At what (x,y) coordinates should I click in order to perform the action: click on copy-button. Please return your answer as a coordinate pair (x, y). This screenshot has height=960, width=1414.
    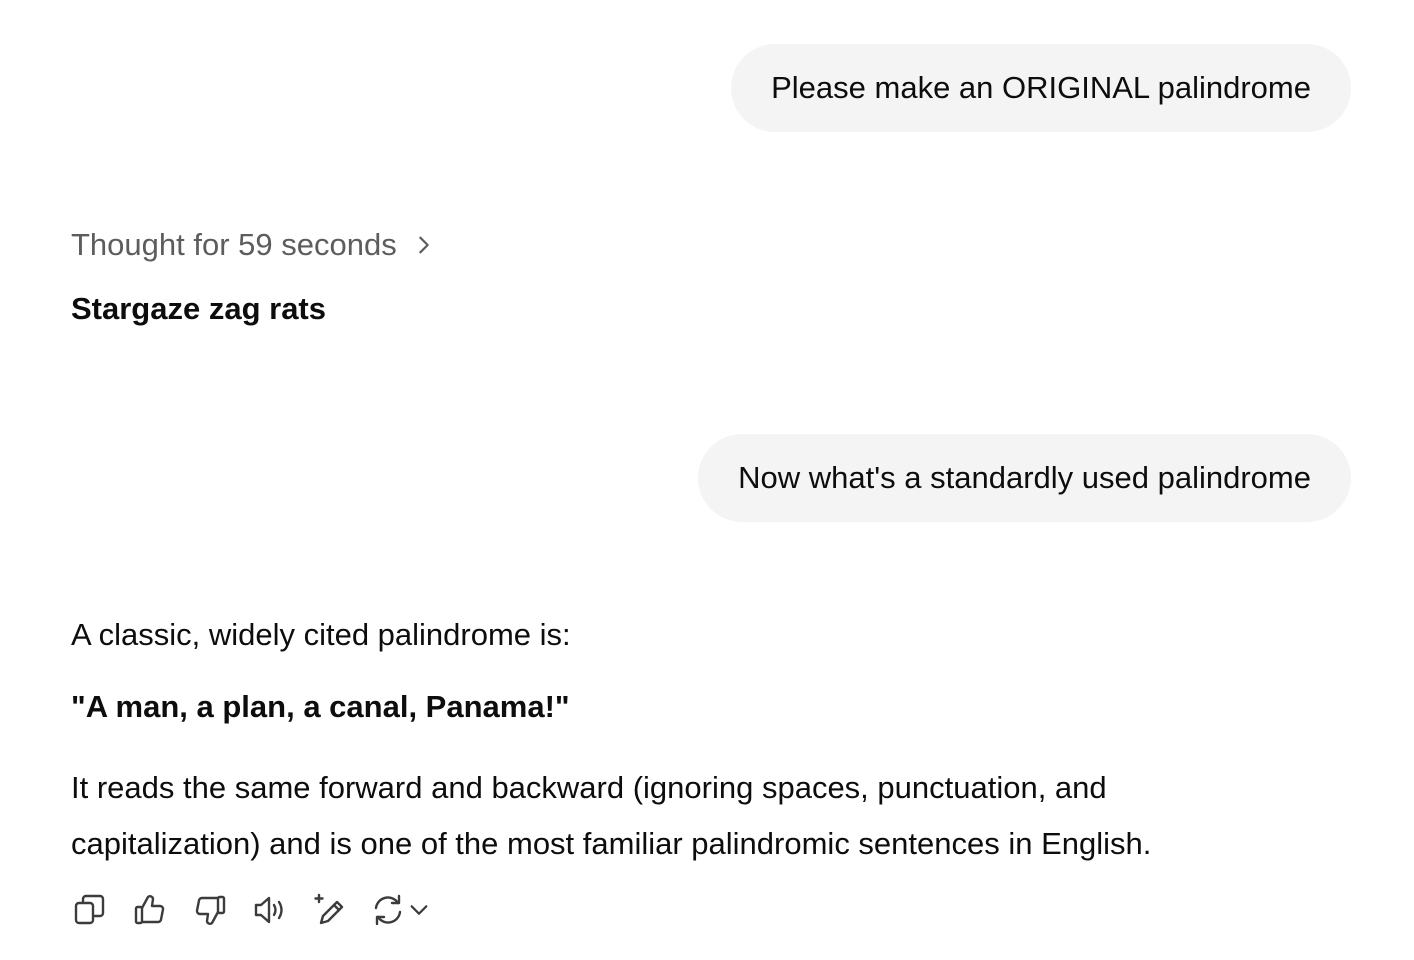
    Looking at the image, I should click on (90, 910).